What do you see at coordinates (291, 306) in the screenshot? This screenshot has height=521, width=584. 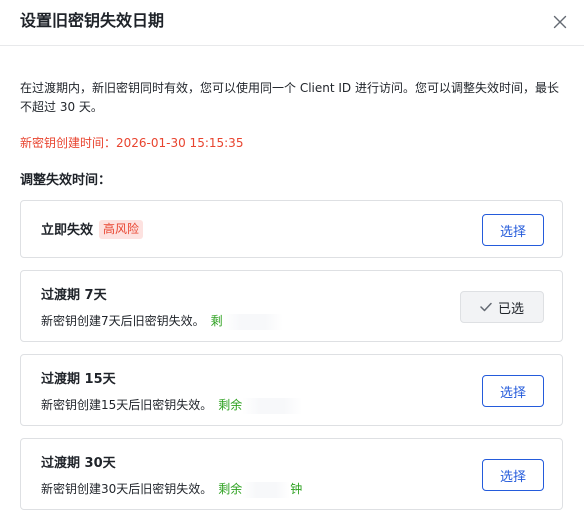 I see `option-7-days: 过渡期 7天 新密钥创建7天后旧密钥失效。剩 已选` at bounding box center [291, 306].